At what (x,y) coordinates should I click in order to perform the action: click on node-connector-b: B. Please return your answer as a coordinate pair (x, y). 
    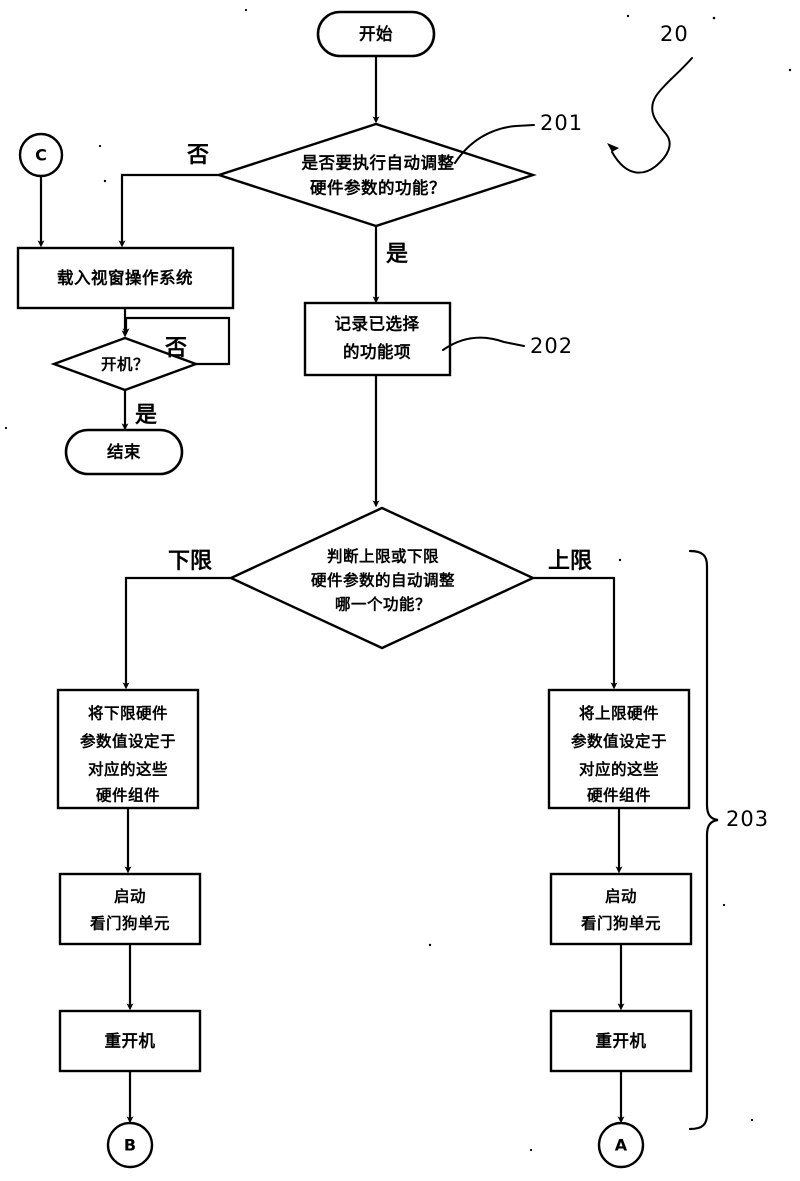
    Looking at the image, I should click on (130, 1145).